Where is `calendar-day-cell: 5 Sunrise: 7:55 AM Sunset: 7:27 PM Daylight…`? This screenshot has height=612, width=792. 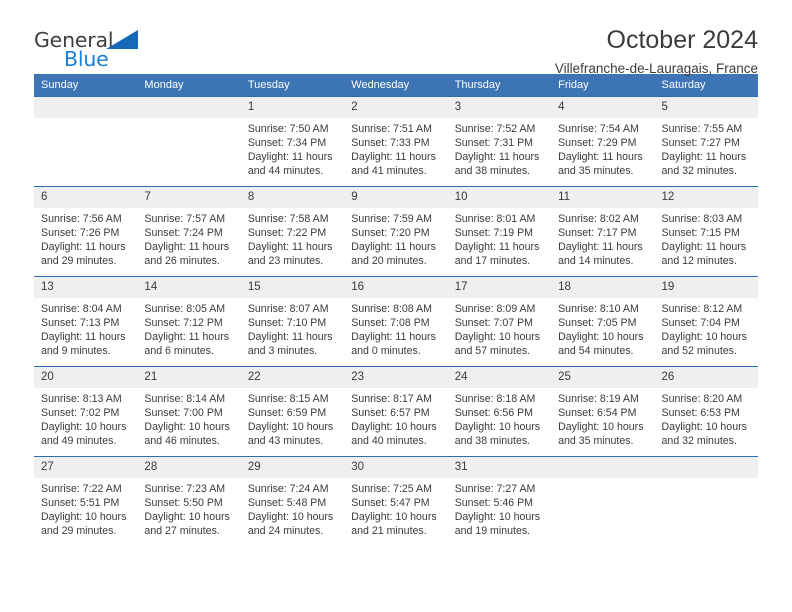 calendar-day-cell: 5 Sunrise: 7:55 AM Sunset: 7:27 PM Daylight… is located at coordinates (706, 141).